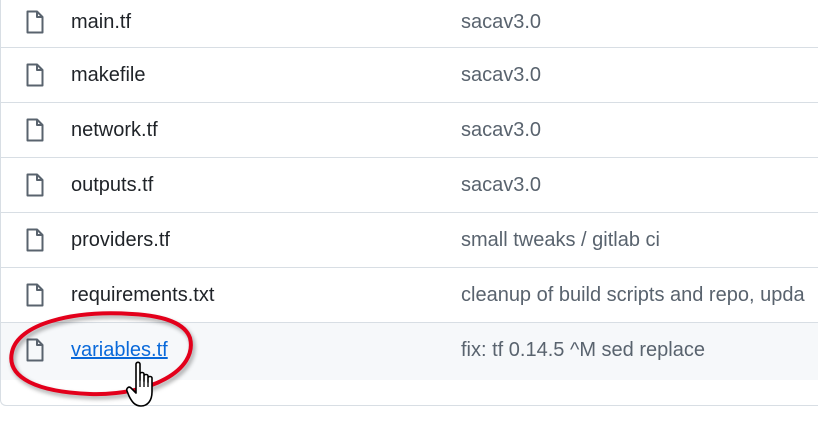 Image resolution: width=818 pixels, height=426 pixels. I want to click on file-name-link: network.tf, so click(114, 130).